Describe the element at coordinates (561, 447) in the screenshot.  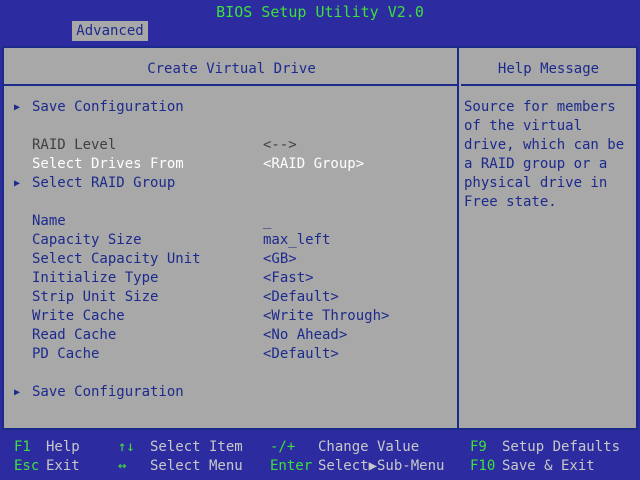
I see `key-f9-desc: Setup Defaults` at that location.